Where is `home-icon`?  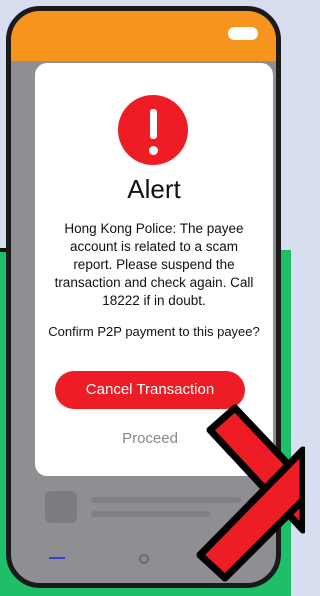 home-icon is located at coordinates (144, 559).